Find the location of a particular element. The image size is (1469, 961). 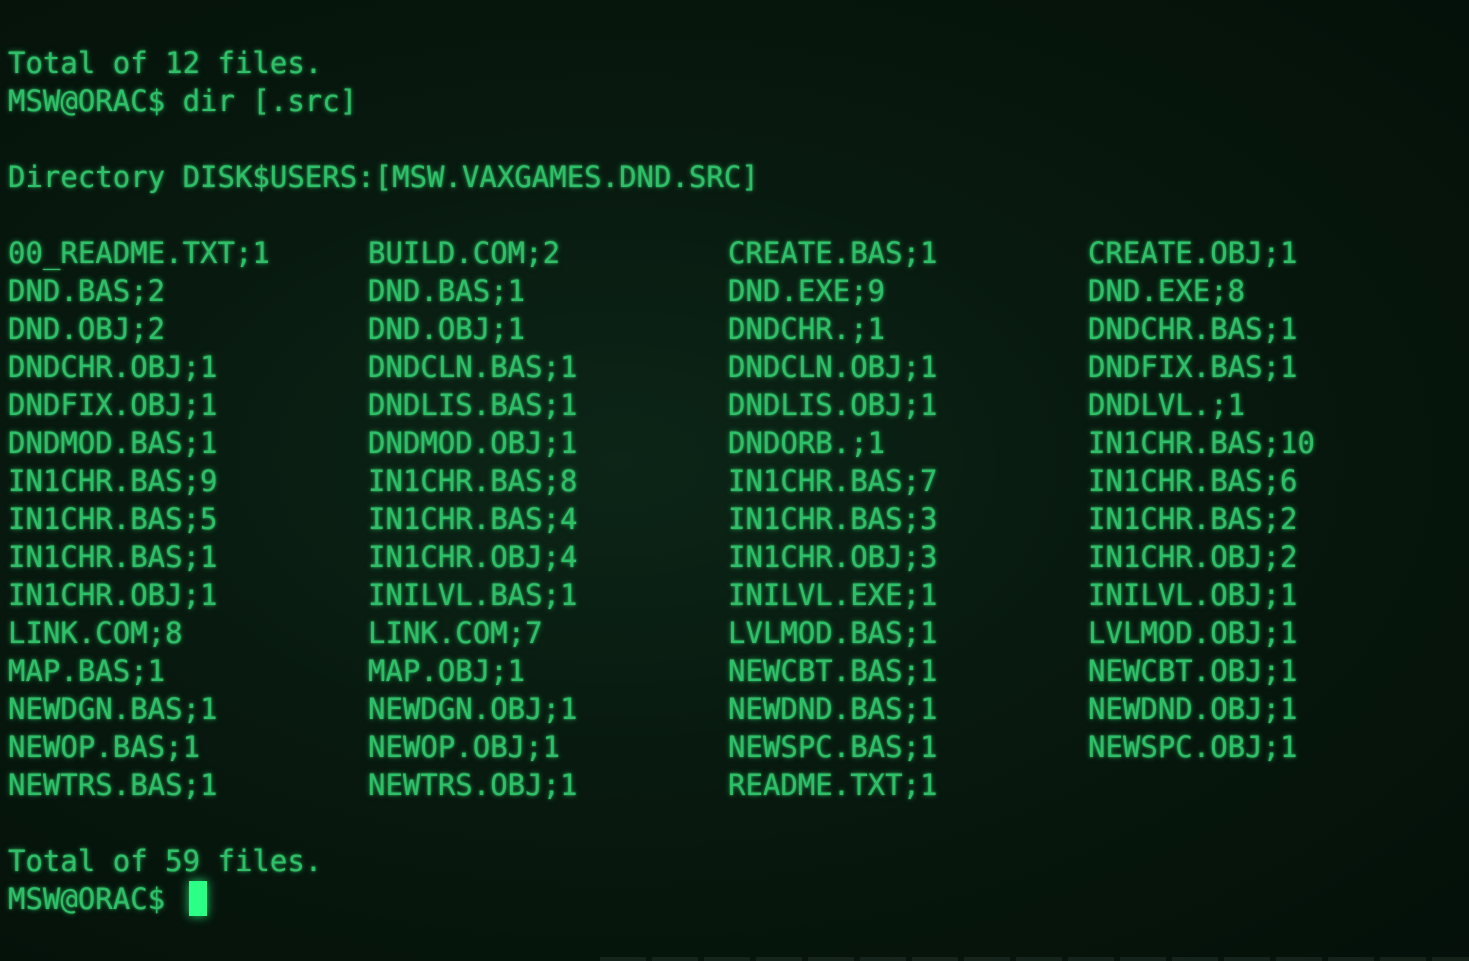

file-entry: DNDLVL.;1 is located at coordinates (1167, 405).